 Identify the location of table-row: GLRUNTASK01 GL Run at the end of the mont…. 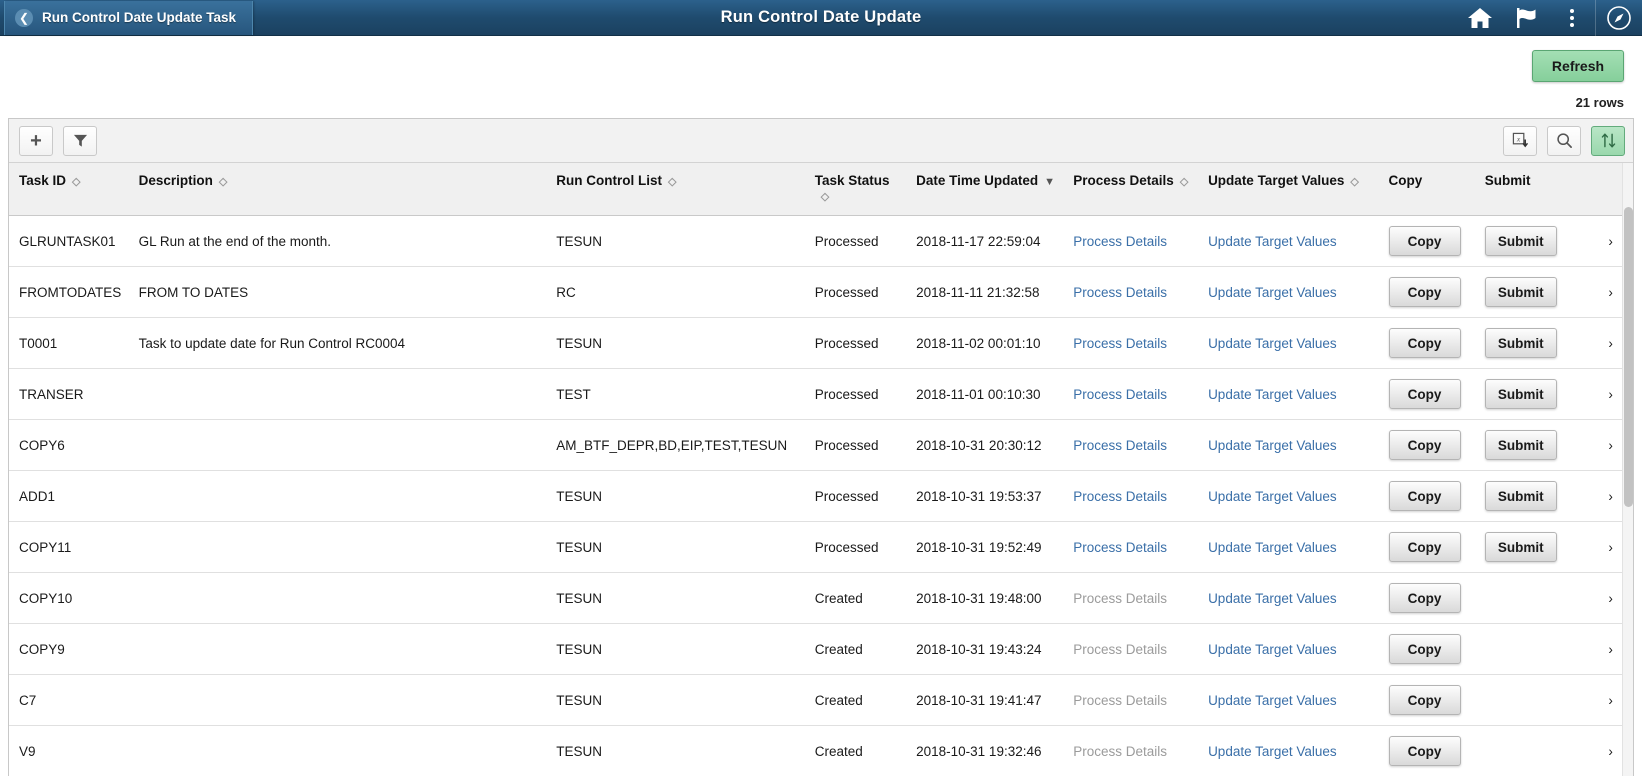
(821, 241).